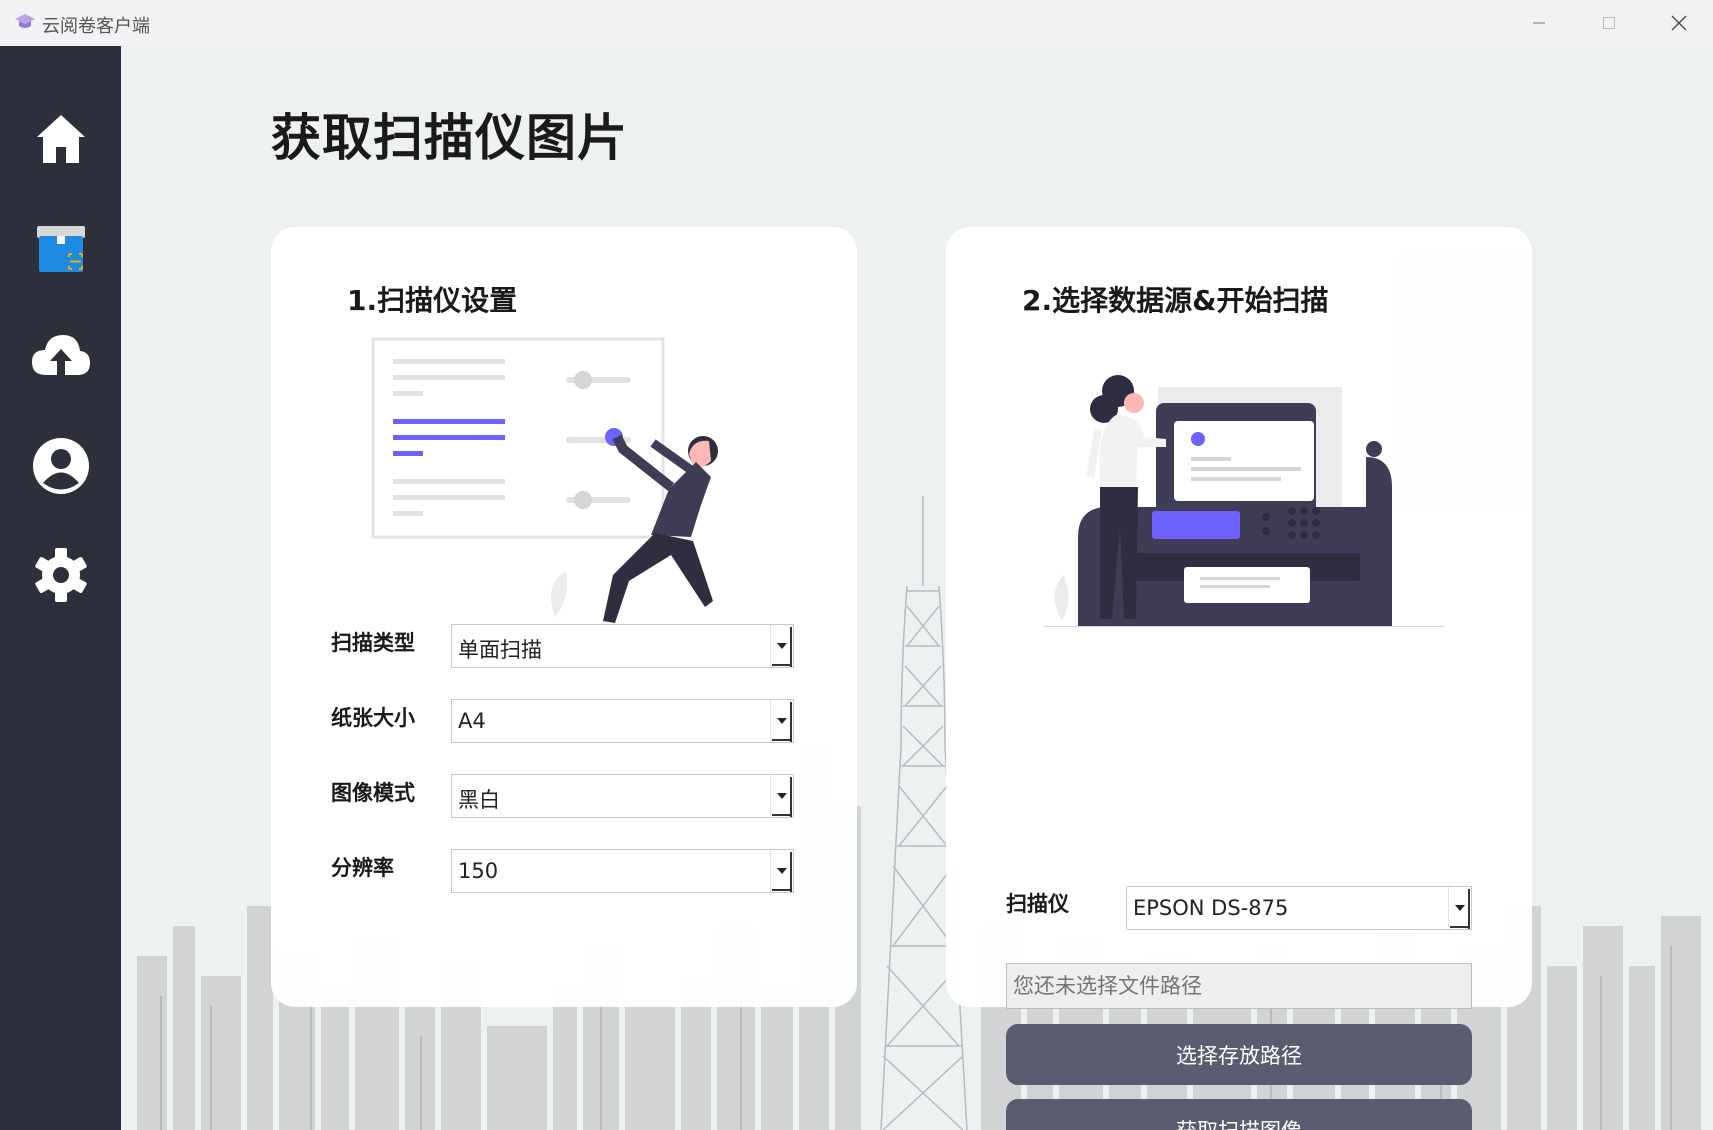 This screenshot has width=1713, height=1130. What do you see at coordinates (622, 646) in the screenshot?
I see `scan-type-select: 单面扫描` at bounding box center [622, 646].